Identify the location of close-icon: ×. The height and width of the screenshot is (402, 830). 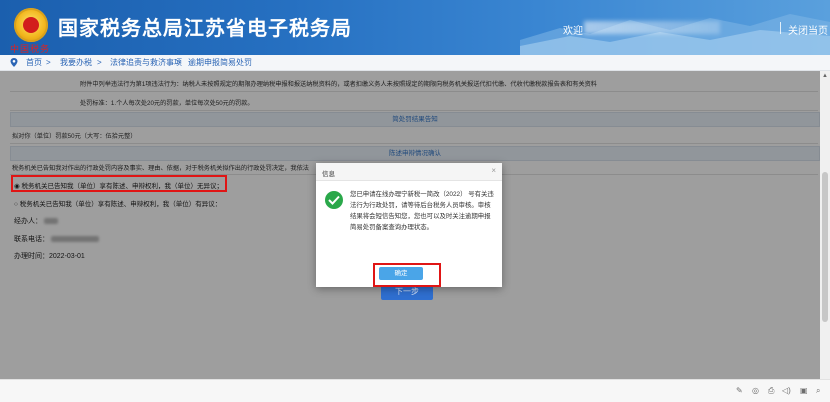
(493, 170).